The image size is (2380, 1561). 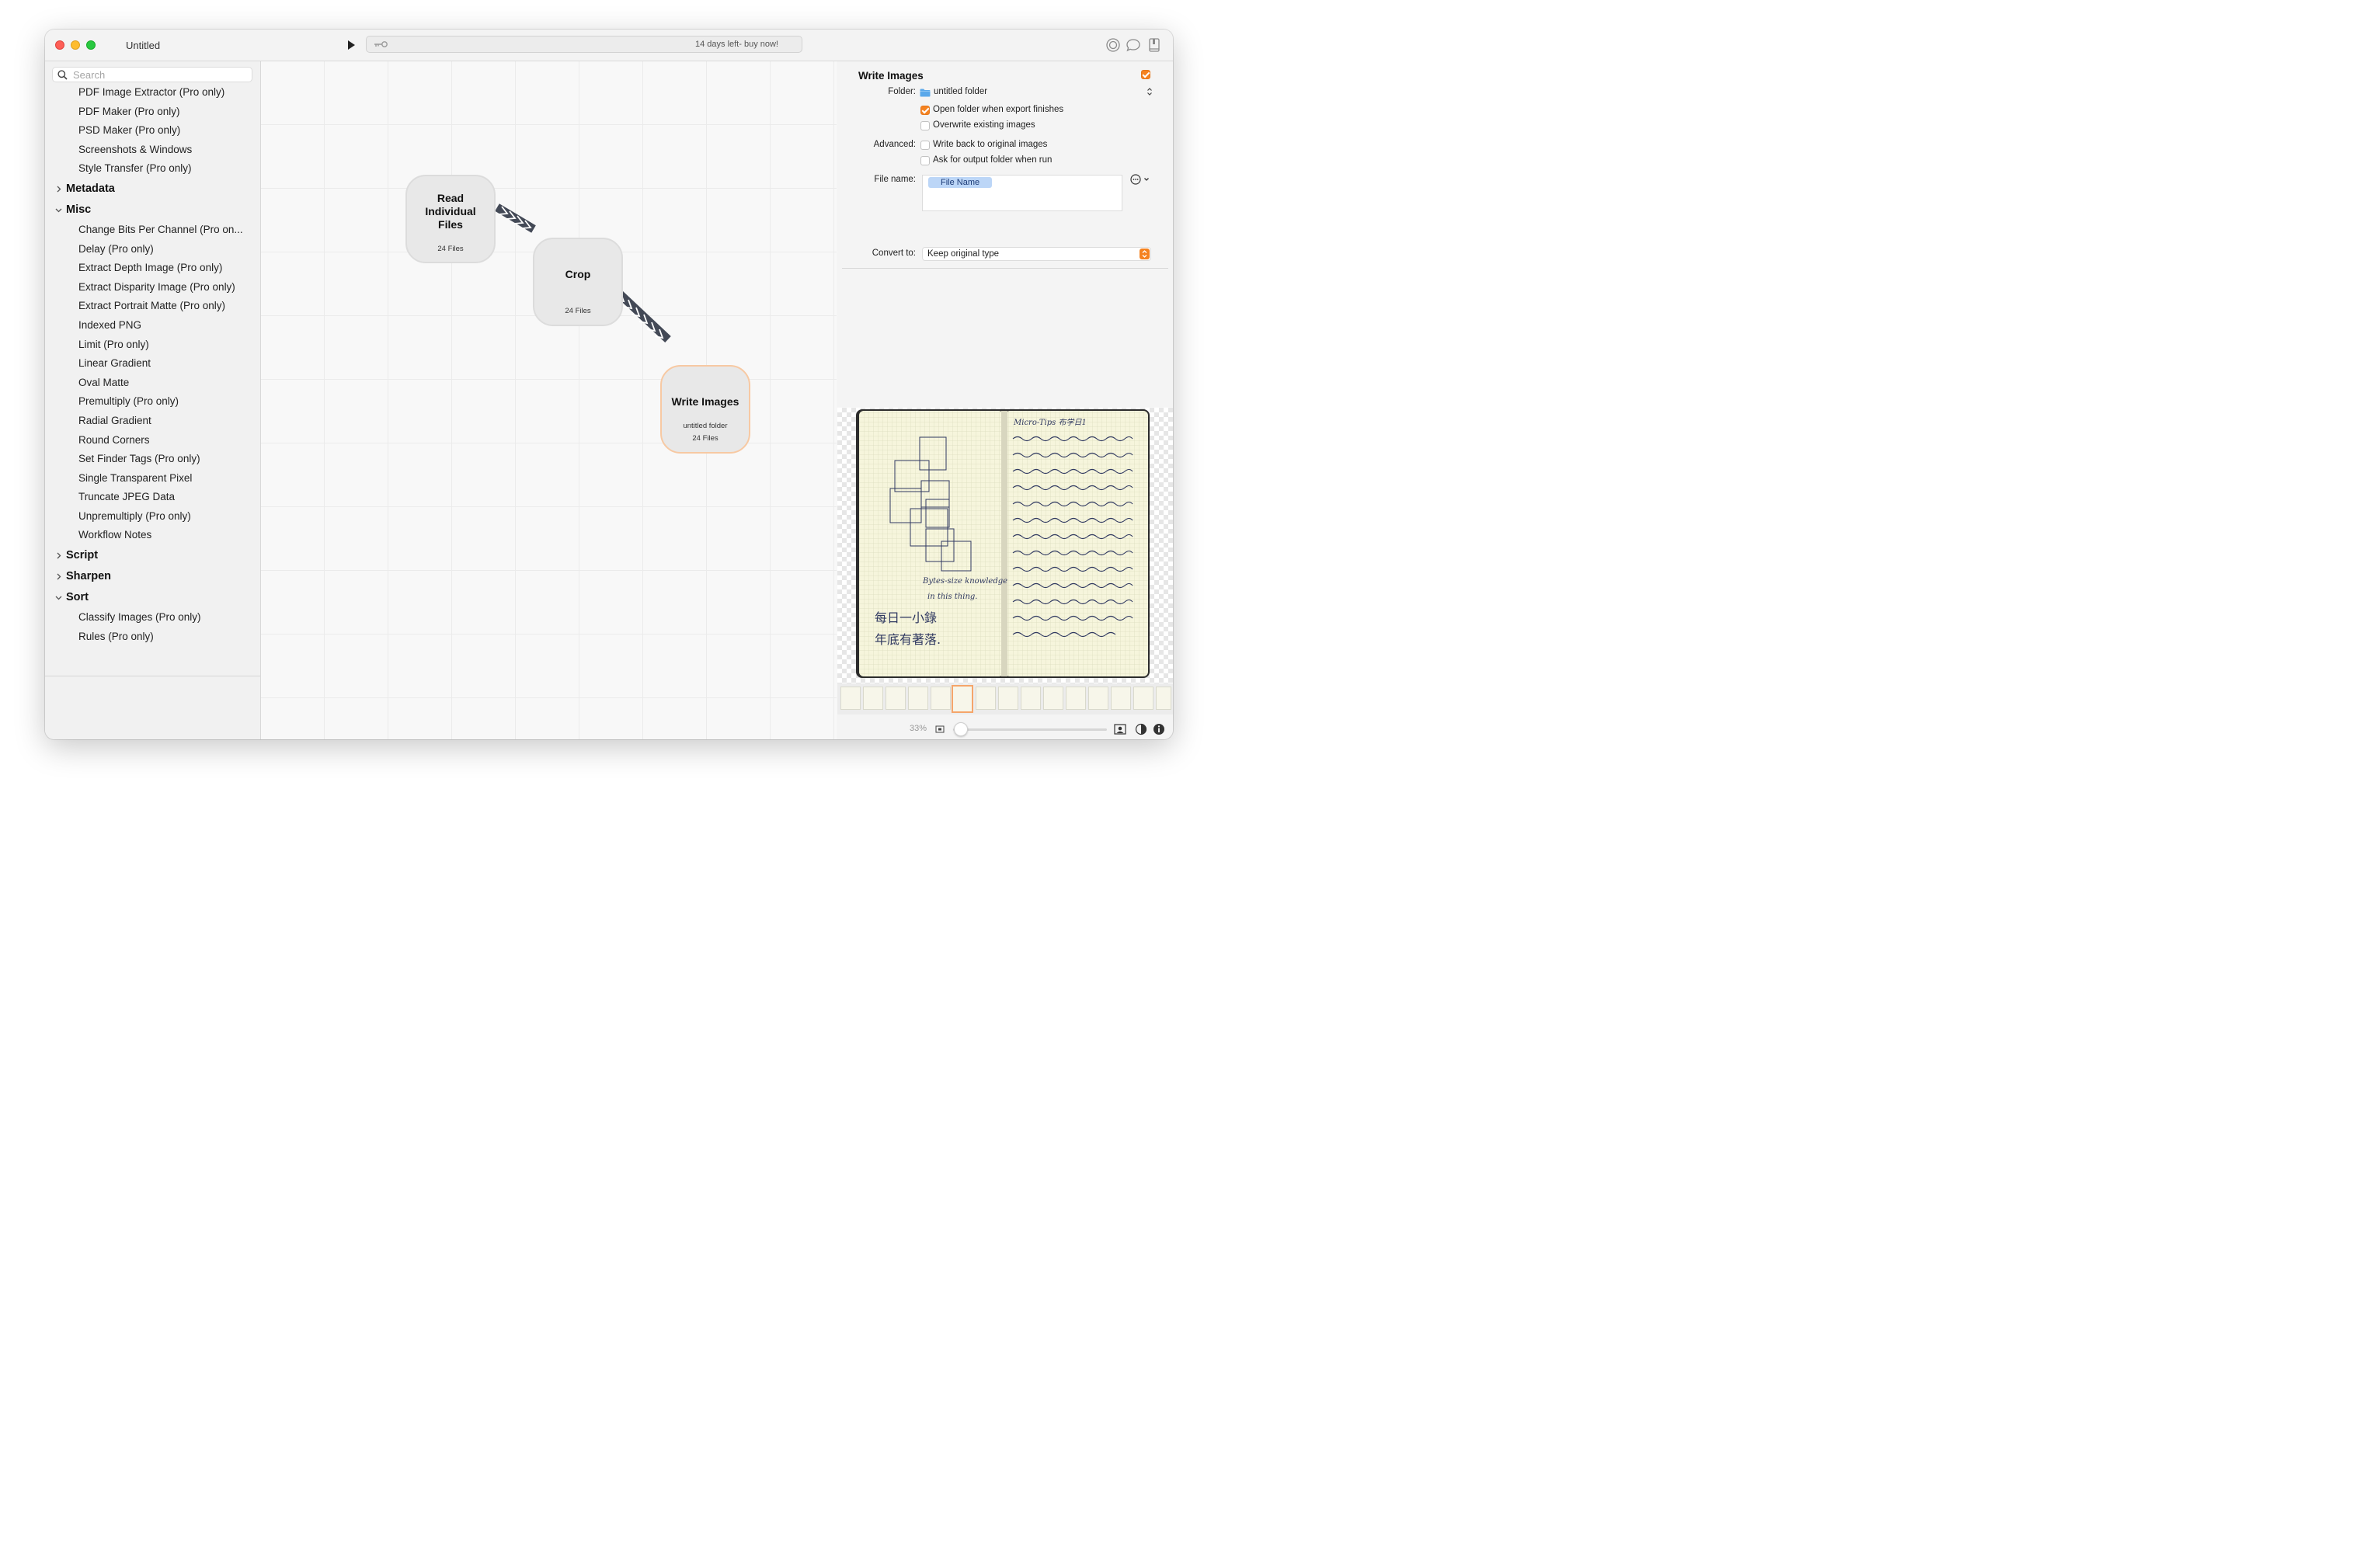 What do you see at coordinates (145, 460) in the screenshot?
I see `list-item: Set Finder Tags (Pro only)` at bounding box center [145, 460].